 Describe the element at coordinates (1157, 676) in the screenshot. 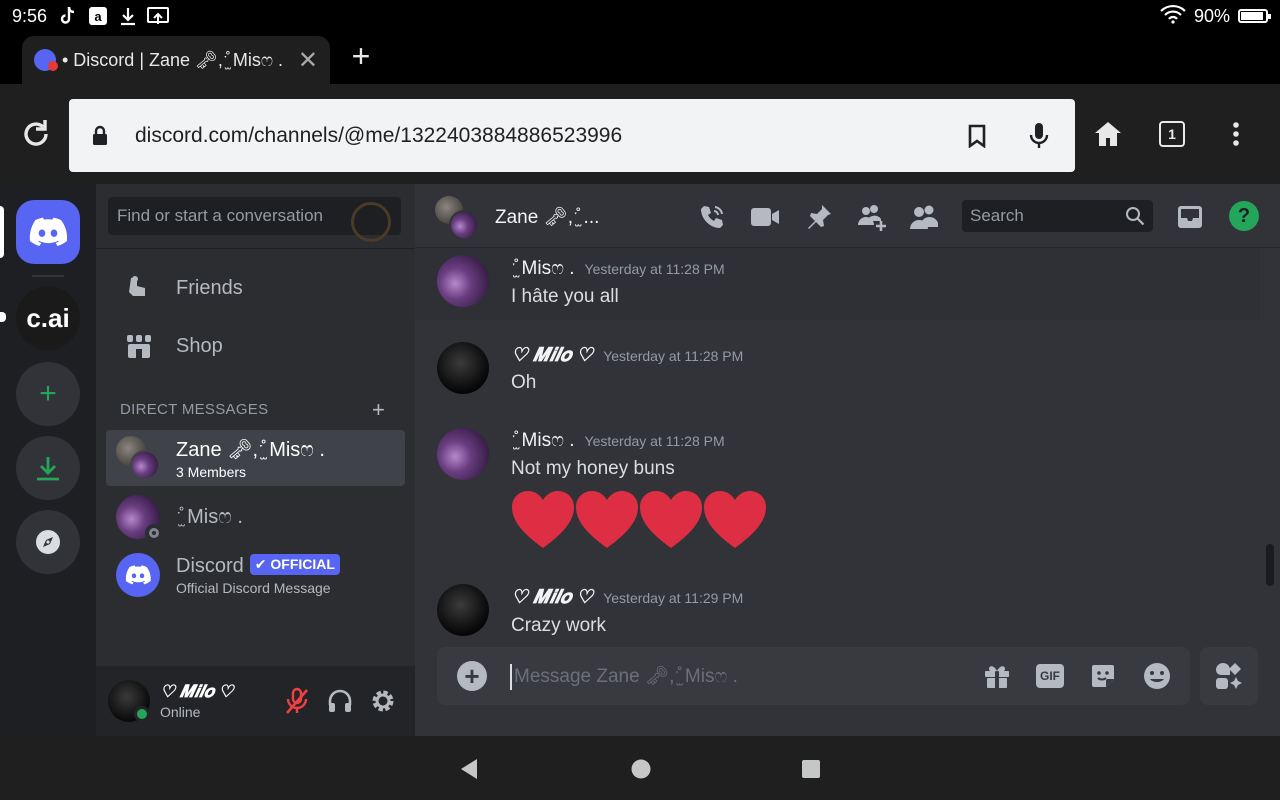

I see `emoji-button` at that location.